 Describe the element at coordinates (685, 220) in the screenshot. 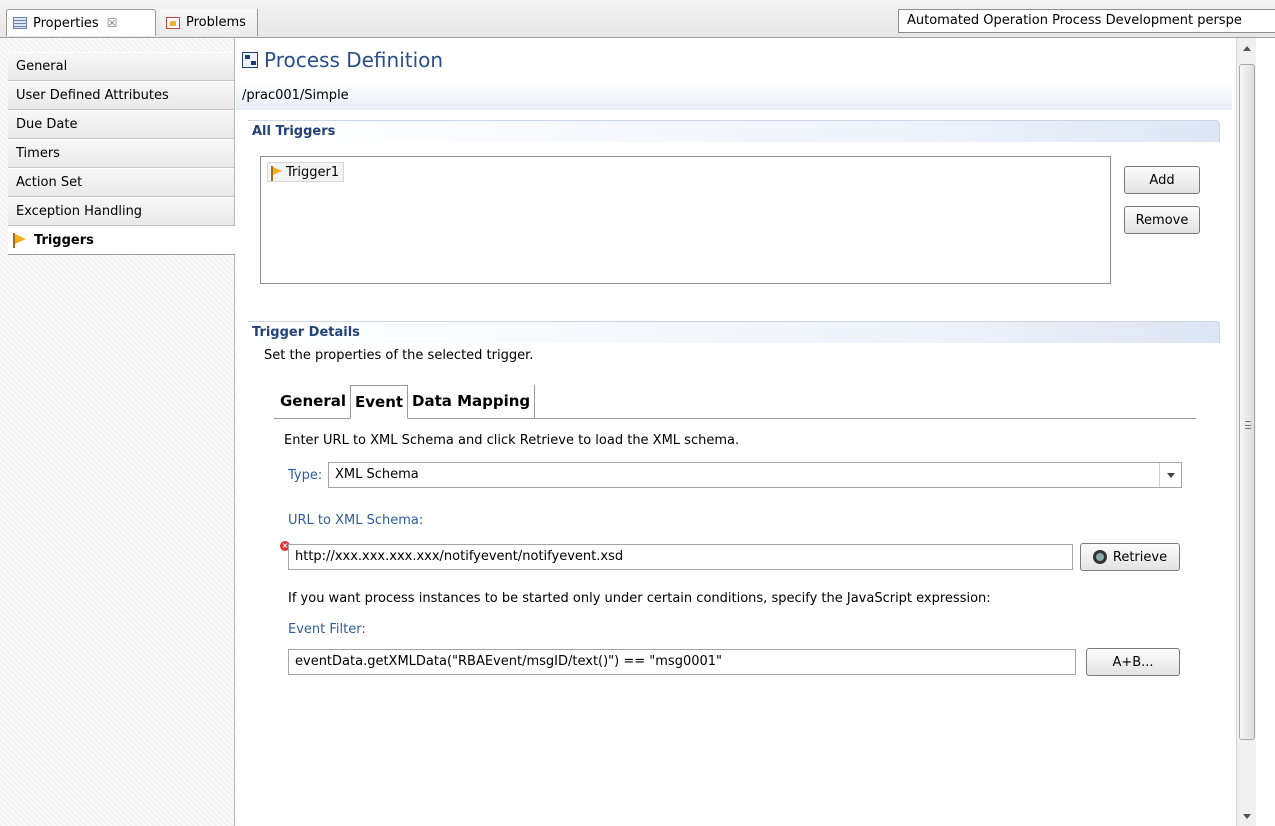

I see `trigger-list: Trigger1` at that location.